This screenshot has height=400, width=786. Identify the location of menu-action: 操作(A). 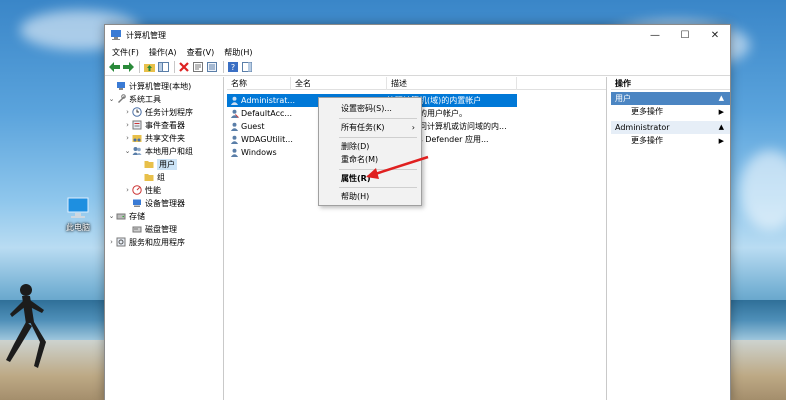
(163, 52).